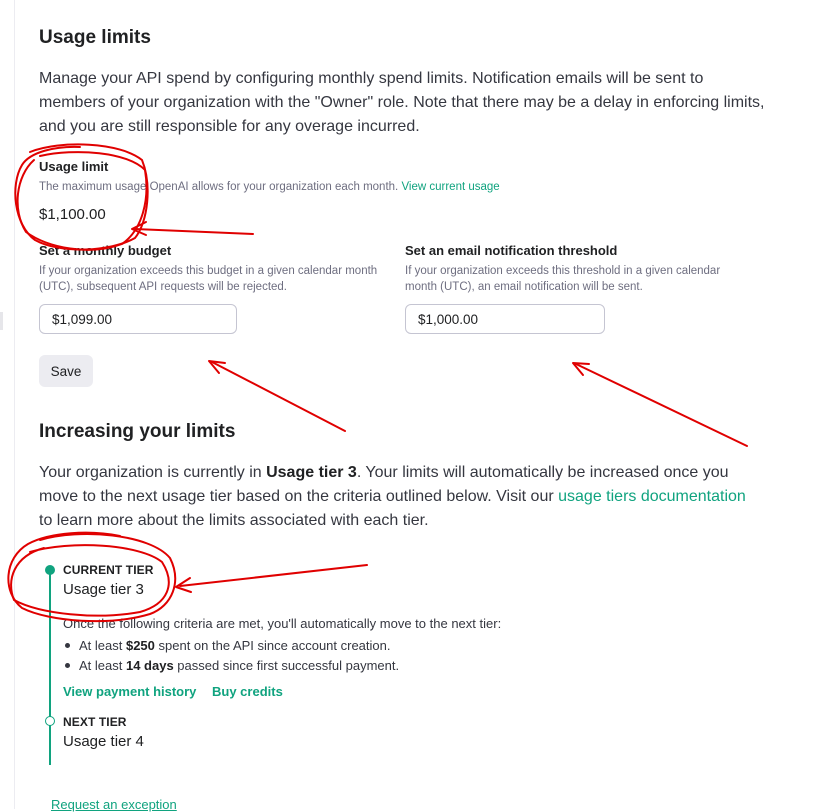  Describe the element at coordinates (103, 741) in the screenshot. I see `next-tier-name: Usage tier 4` at that location.